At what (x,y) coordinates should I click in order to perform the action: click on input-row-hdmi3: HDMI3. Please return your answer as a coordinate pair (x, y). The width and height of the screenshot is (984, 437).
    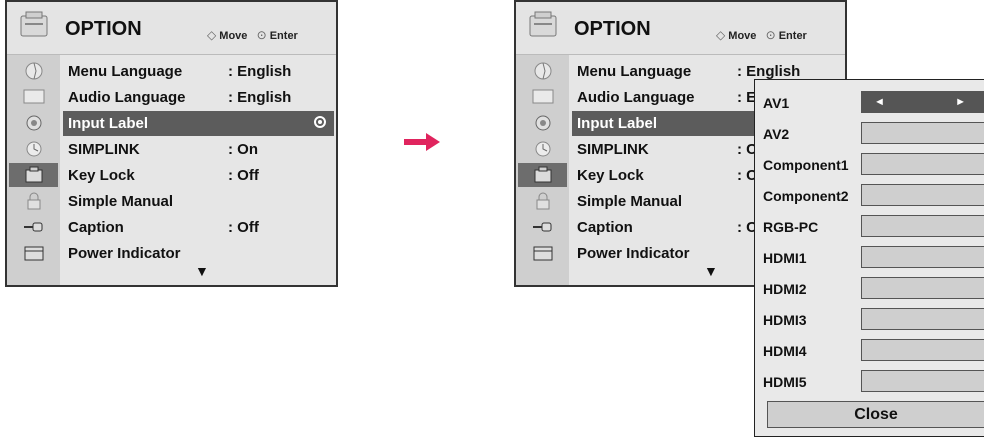
    Looking at the image, I should click on (869, 320).